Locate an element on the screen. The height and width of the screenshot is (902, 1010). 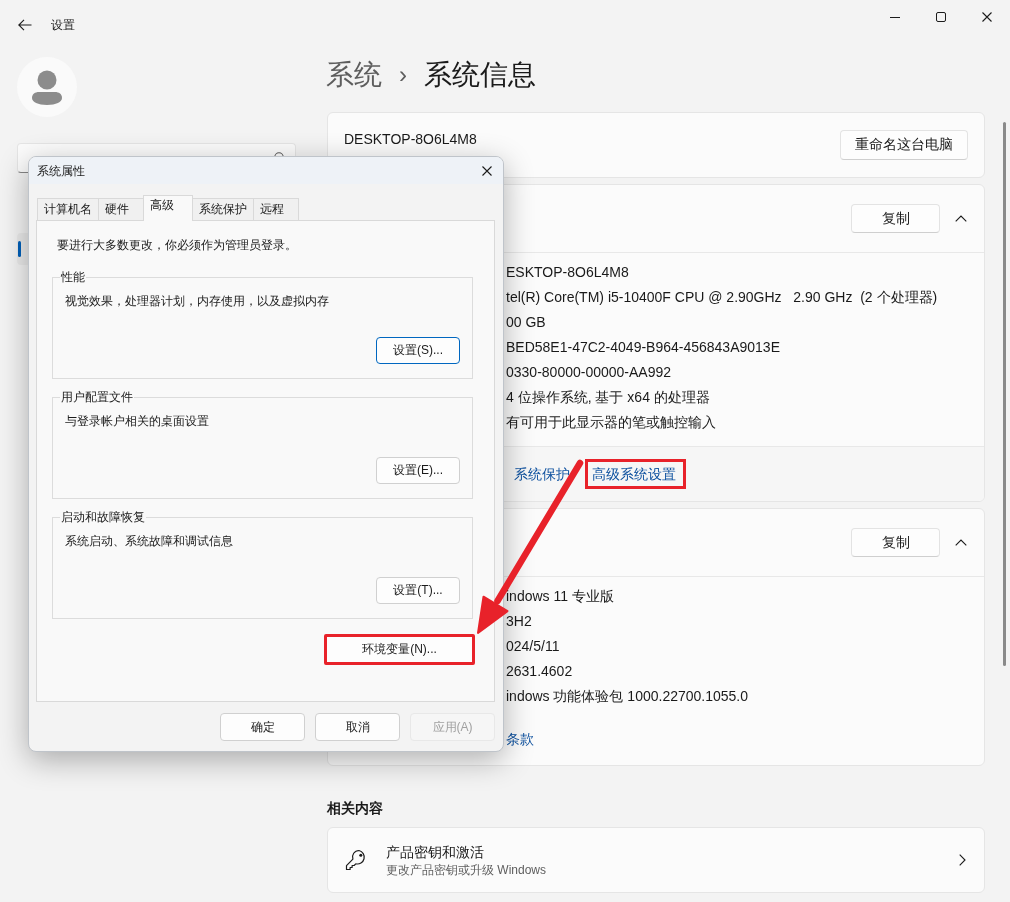
spec-value: 有可用于此显示器的笔或触控输入 is located at coordinates (611, 422).